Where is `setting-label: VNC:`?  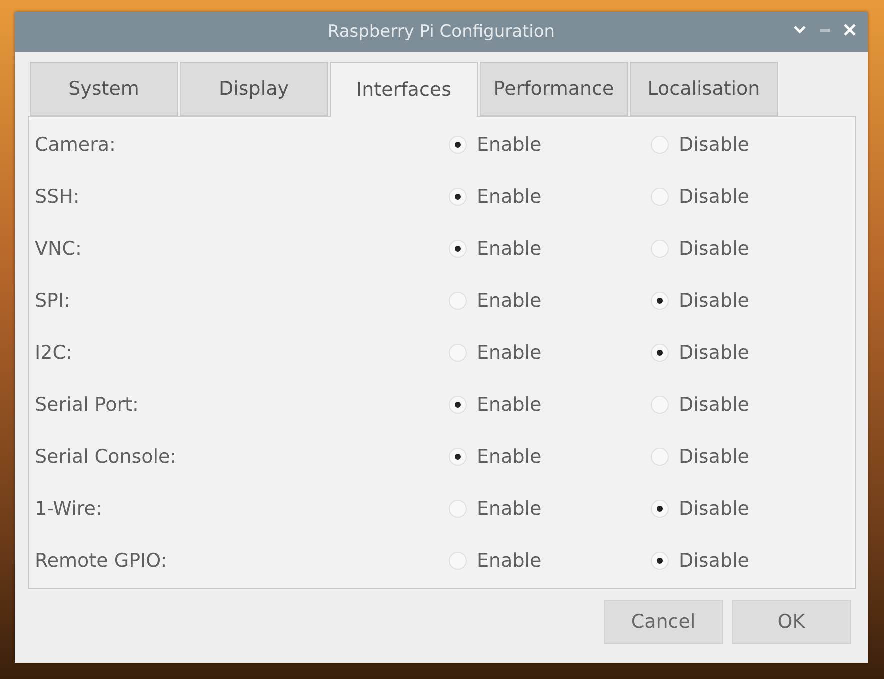
setting-label: VNC: is located at coordinates (58, 249).